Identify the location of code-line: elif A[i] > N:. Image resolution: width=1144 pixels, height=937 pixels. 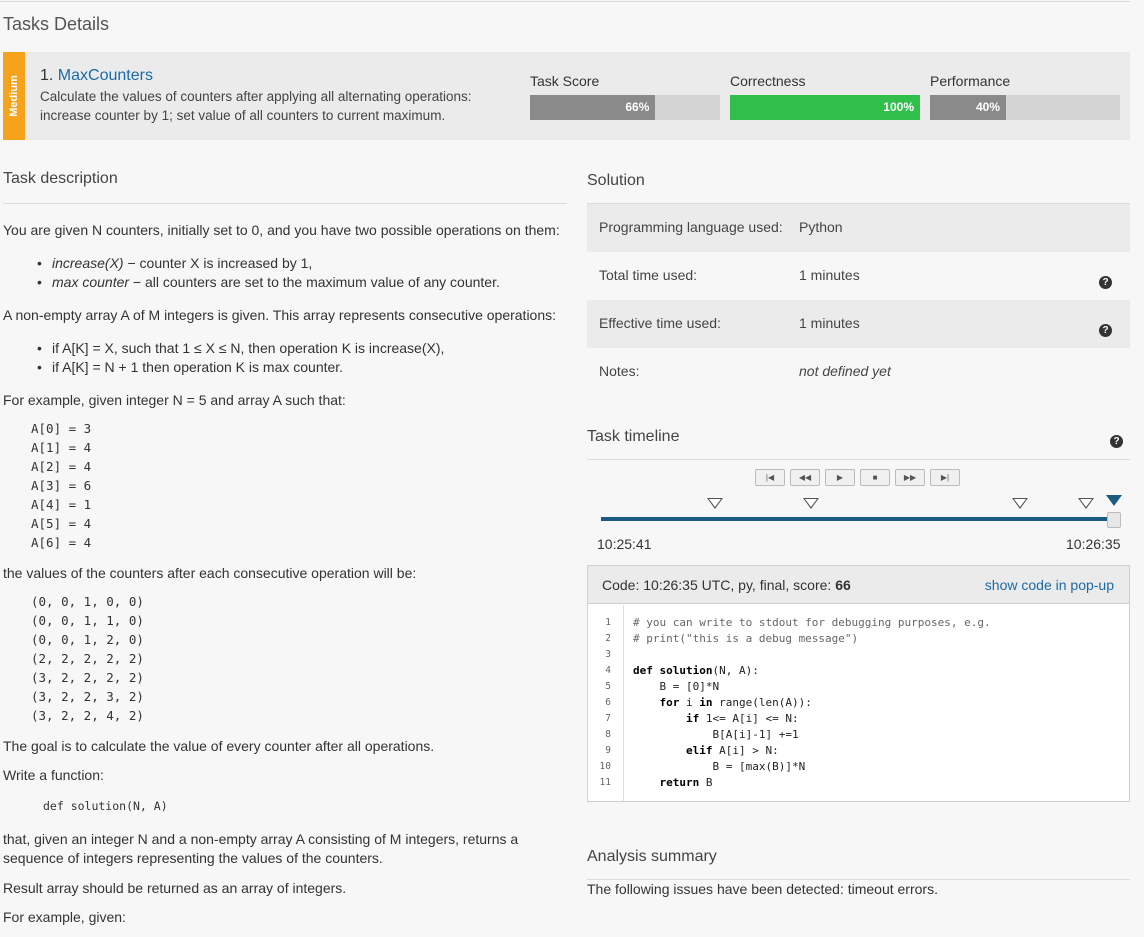
(732, 750).